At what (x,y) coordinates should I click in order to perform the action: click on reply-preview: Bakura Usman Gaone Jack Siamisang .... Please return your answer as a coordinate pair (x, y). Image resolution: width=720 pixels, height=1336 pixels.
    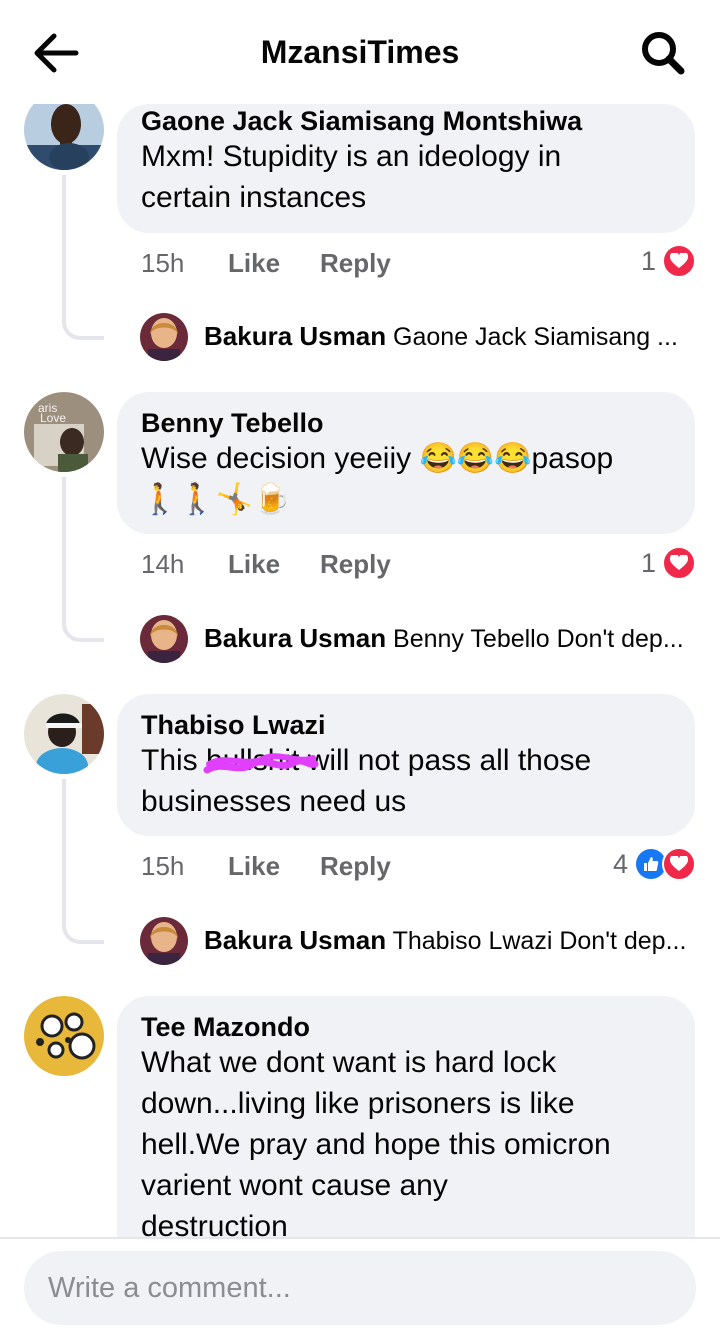
    Looking at the image, I should click on (420, 338).